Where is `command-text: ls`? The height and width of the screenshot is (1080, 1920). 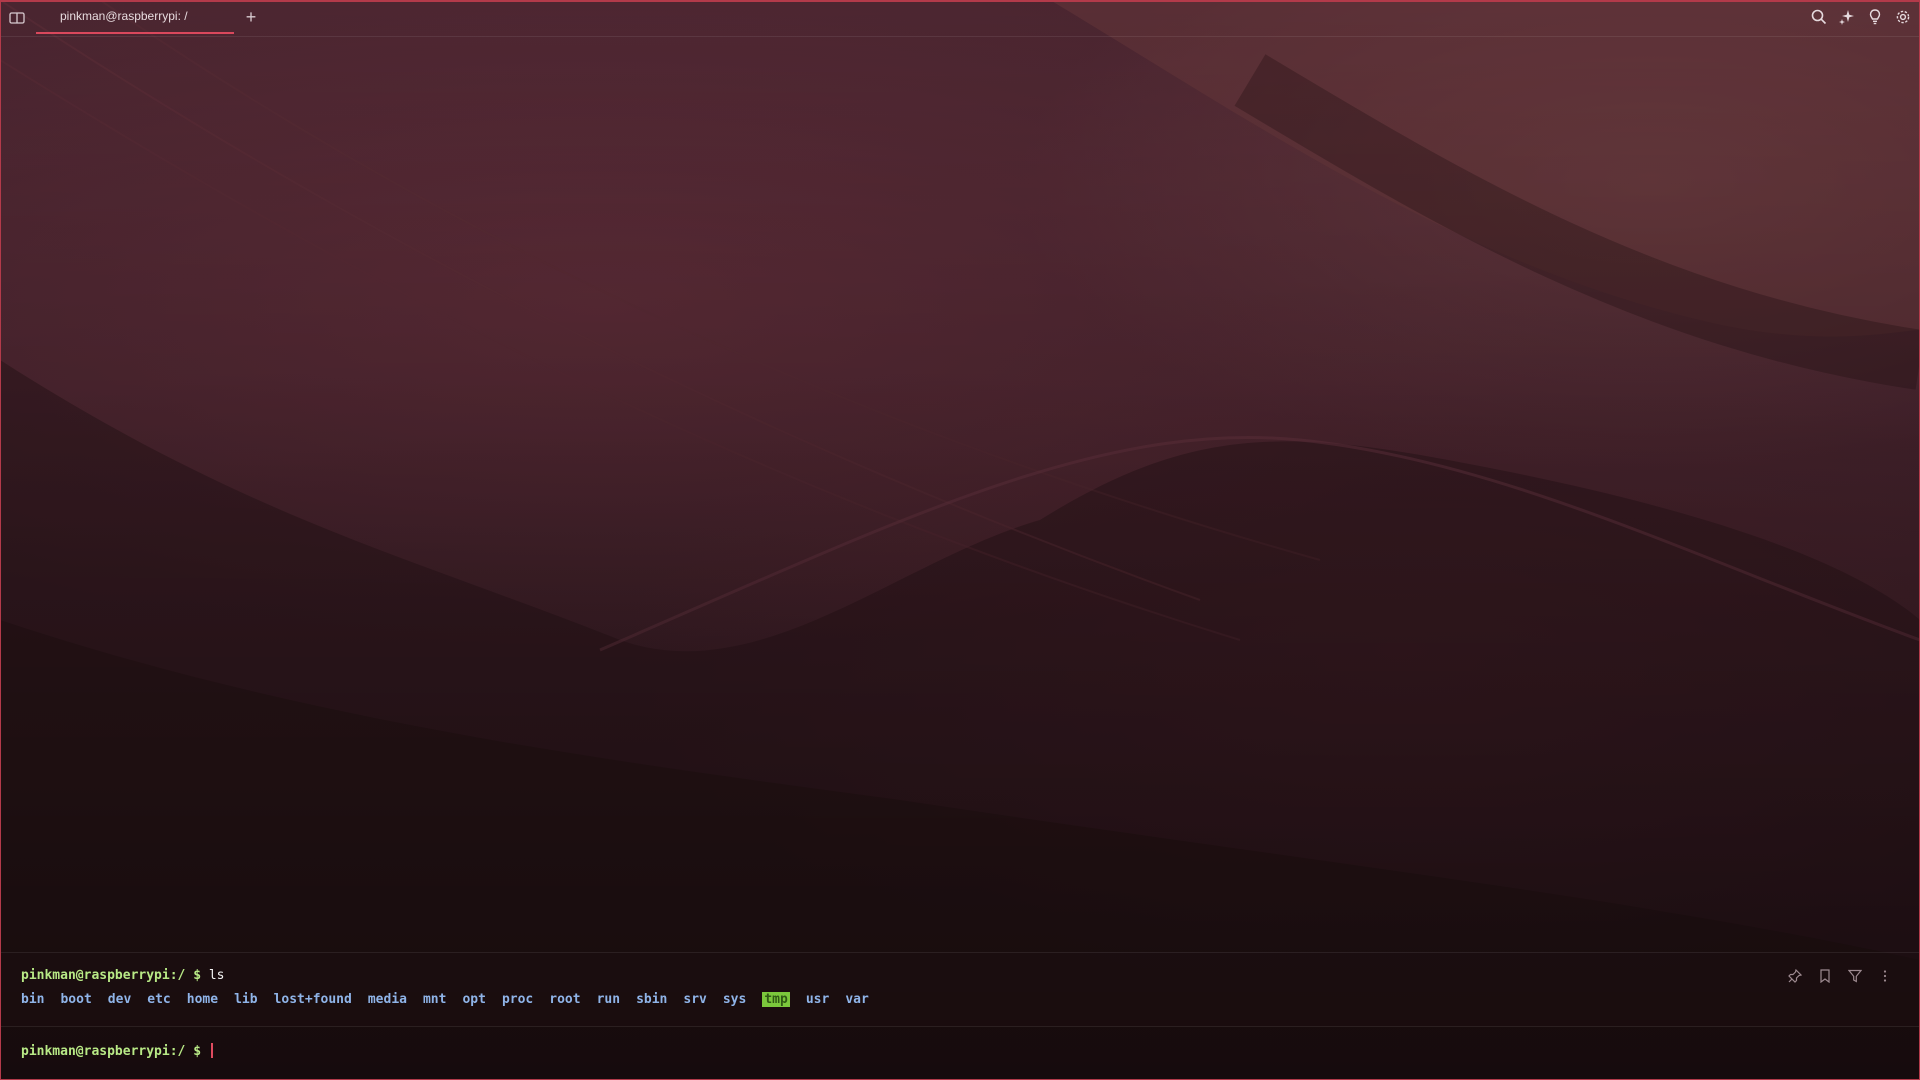 command-text: ls is located at coordinates (216, 975).